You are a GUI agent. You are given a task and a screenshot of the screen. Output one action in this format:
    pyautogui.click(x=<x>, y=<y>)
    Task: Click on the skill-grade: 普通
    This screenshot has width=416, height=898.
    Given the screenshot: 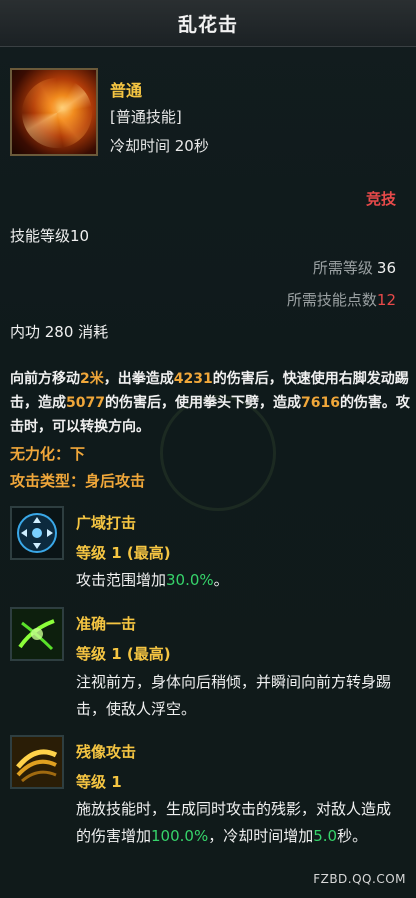 What is the action you would take?
    pyautogui.click(x=126, y=90)
    